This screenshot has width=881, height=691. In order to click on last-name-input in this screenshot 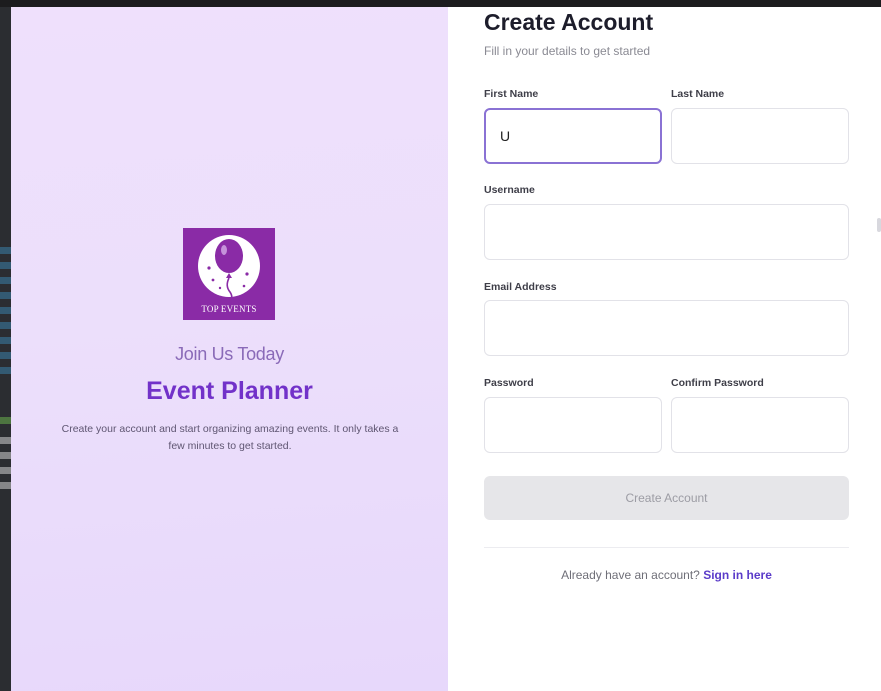, I will do `click(760, 136)`.